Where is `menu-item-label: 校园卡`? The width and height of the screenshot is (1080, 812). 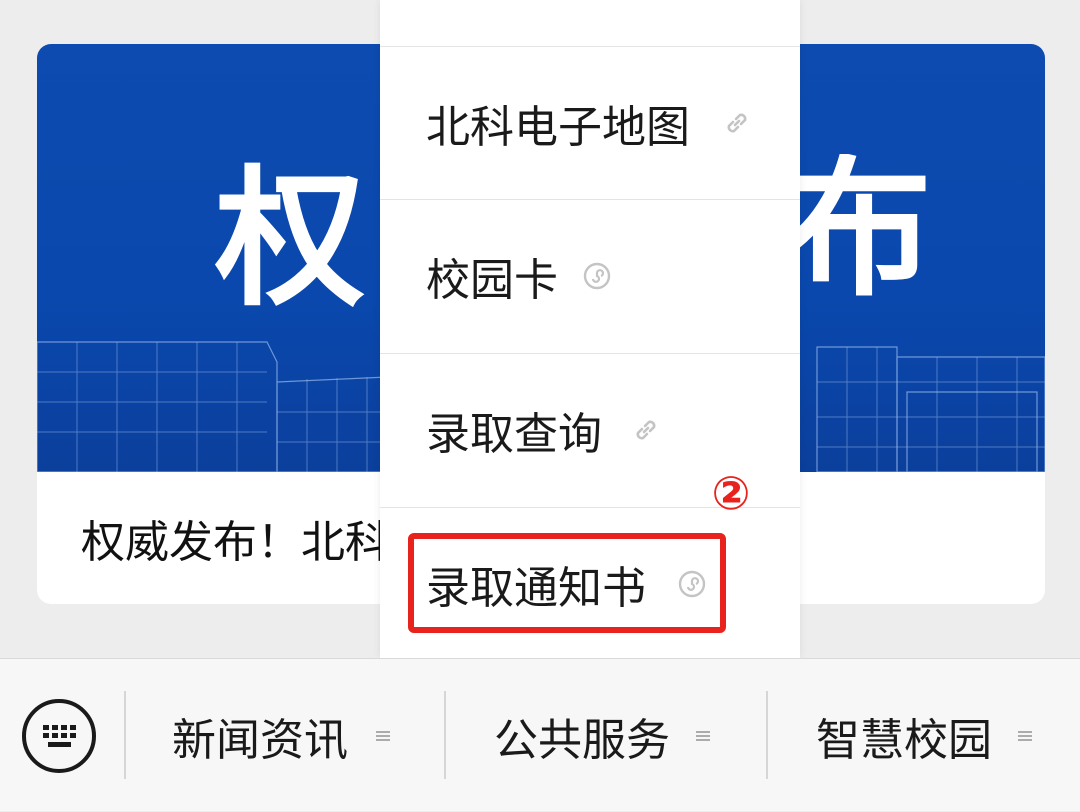 menu-item-label: 校园卡 is located at coordinates (492, 280).